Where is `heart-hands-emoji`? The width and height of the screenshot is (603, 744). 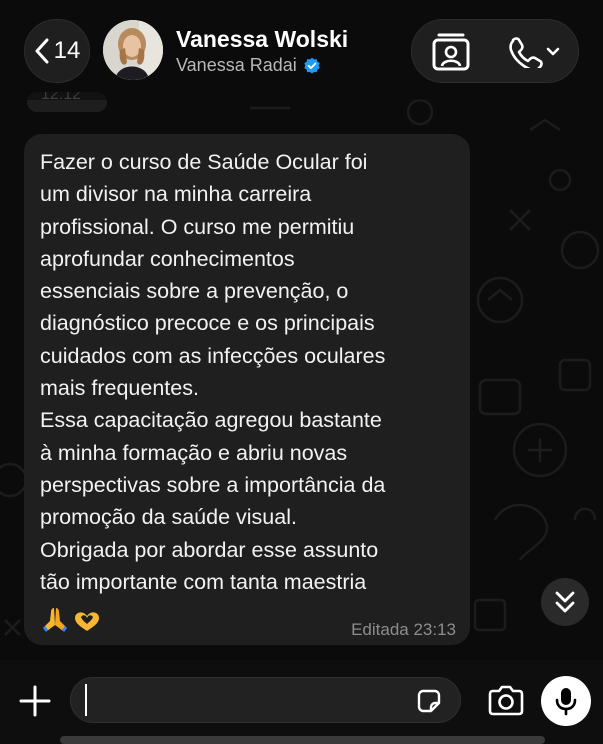
heart-hands-emoji is located at coordinates (87, 621).